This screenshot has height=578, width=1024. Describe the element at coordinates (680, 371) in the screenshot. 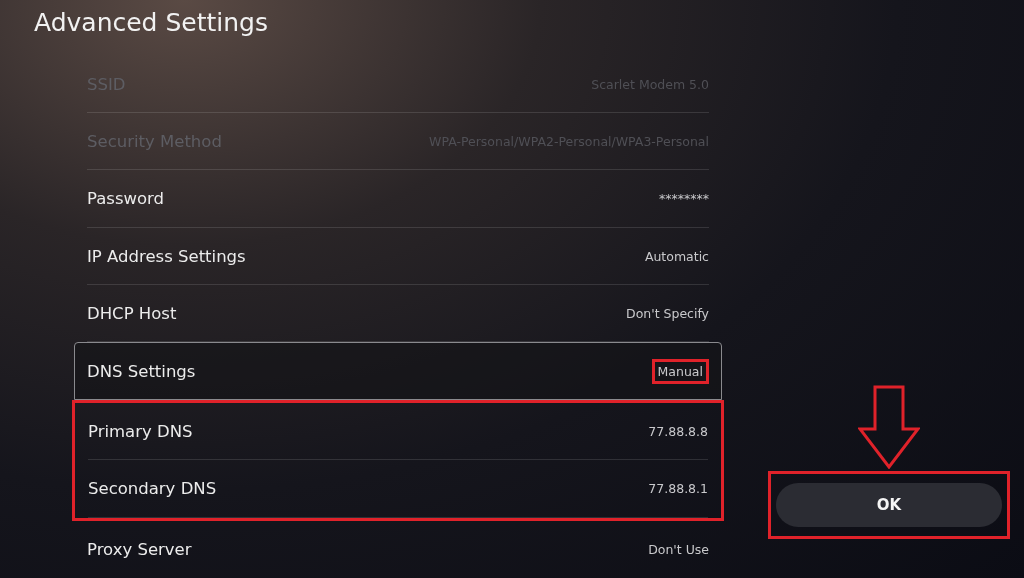

I see `setting-value: Manual` at that location.